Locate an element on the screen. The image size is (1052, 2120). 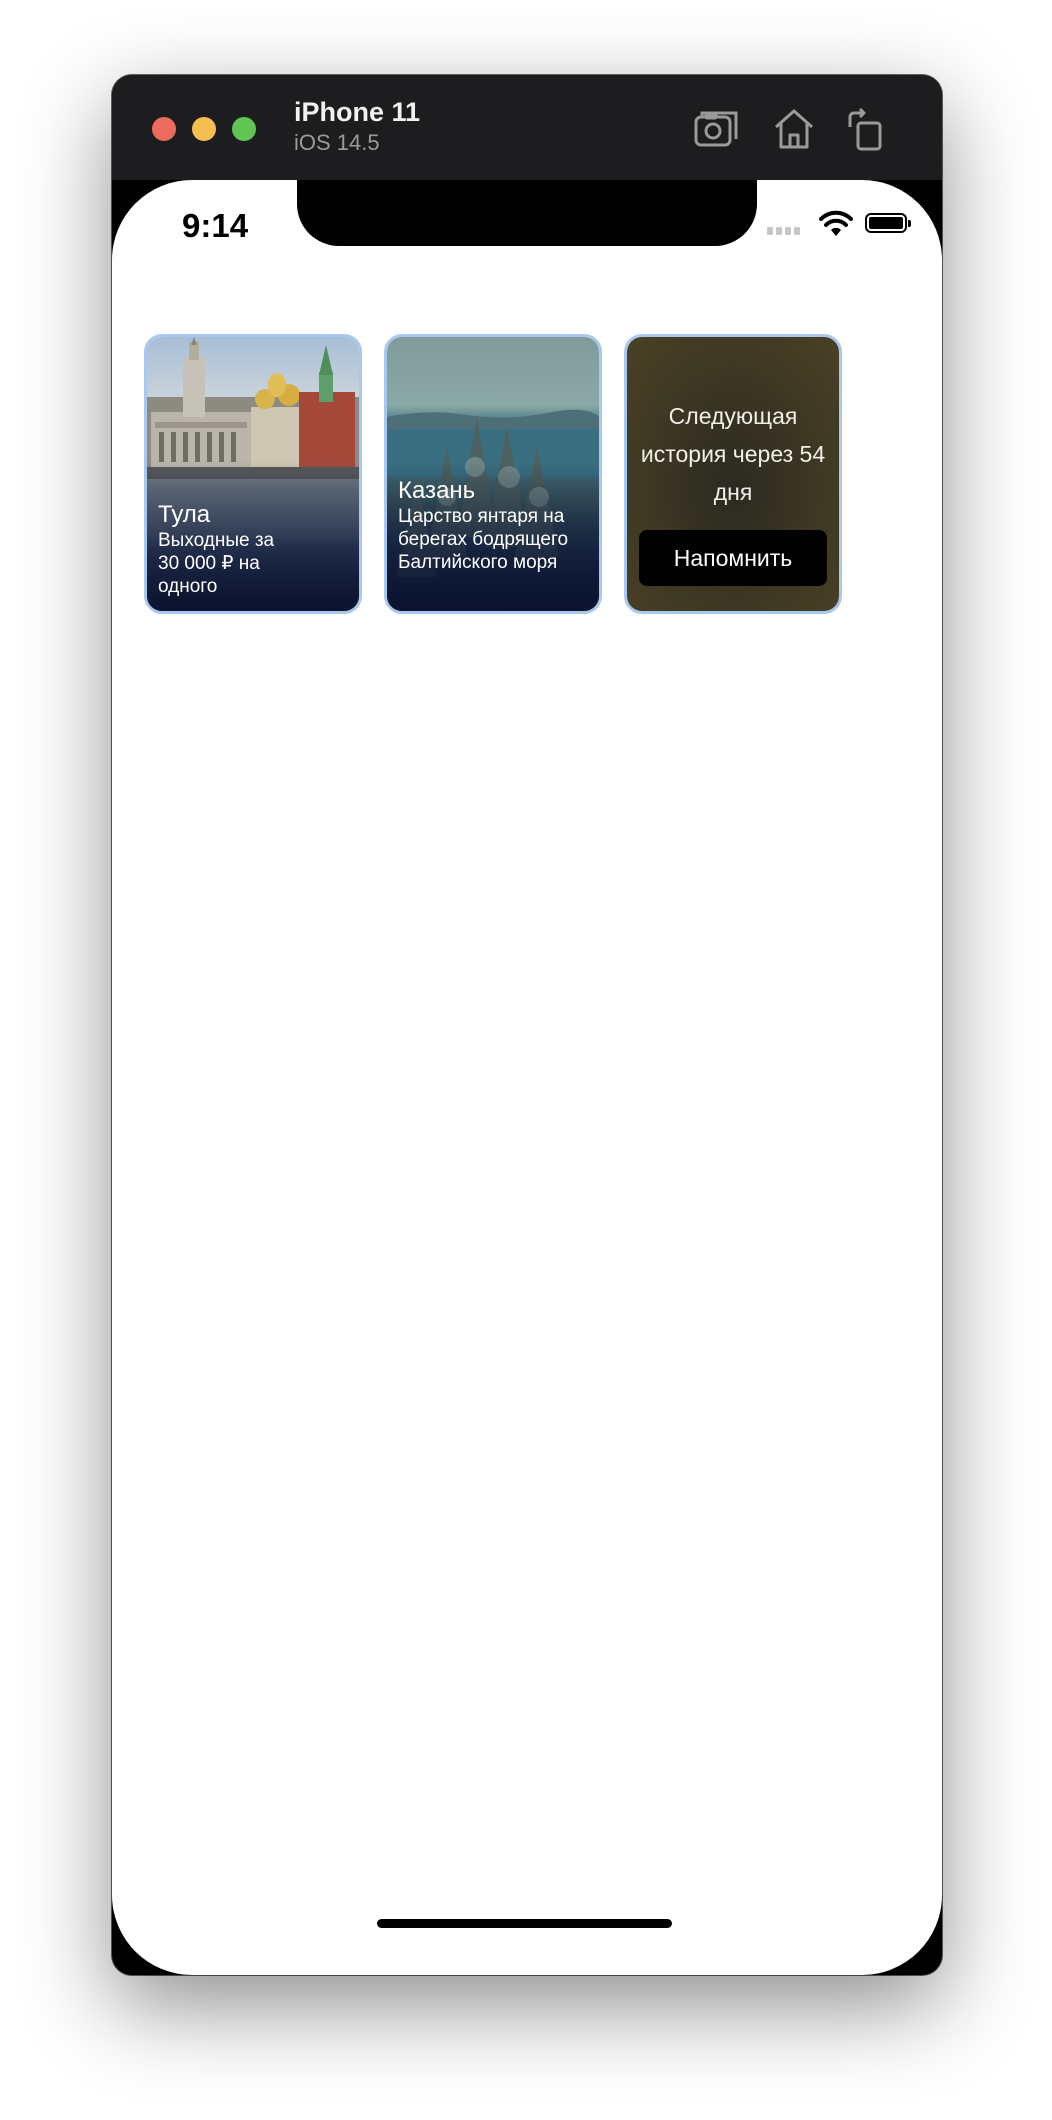
device-os-version: iOS 14.5 is located at coordinates (337, 142).